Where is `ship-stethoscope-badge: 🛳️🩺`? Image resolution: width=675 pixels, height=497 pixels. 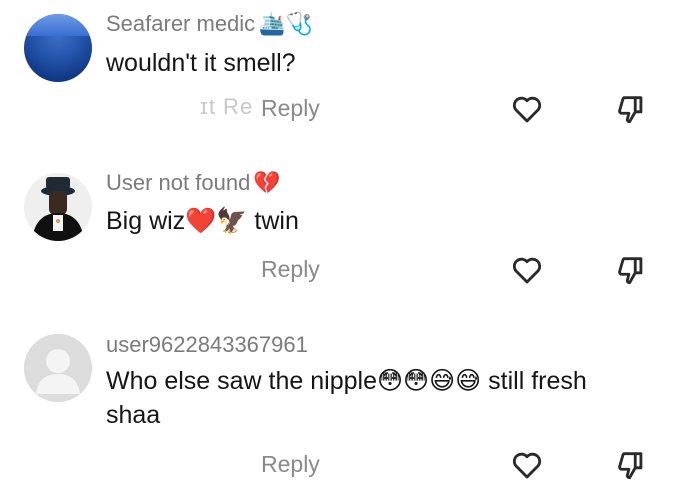
ship-stethoscope-badge: 🛳️🩺 is located at coordinates (285, 23).